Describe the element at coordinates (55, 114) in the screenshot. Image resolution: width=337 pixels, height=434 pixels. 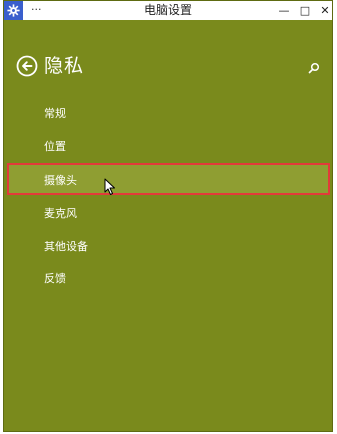
I see `nav-item-general: 常规` at that location.